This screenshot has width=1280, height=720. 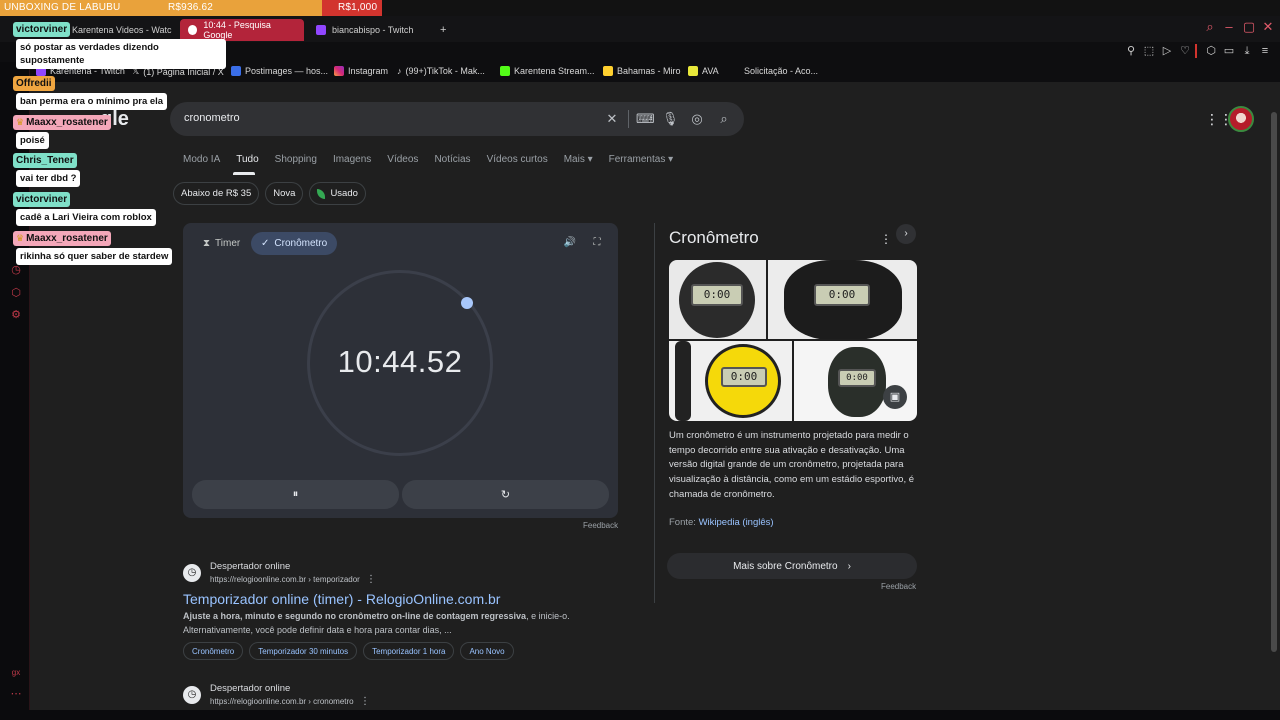 I want to click on snapshot-icon: ⬚, so click(x=1149, y=51).